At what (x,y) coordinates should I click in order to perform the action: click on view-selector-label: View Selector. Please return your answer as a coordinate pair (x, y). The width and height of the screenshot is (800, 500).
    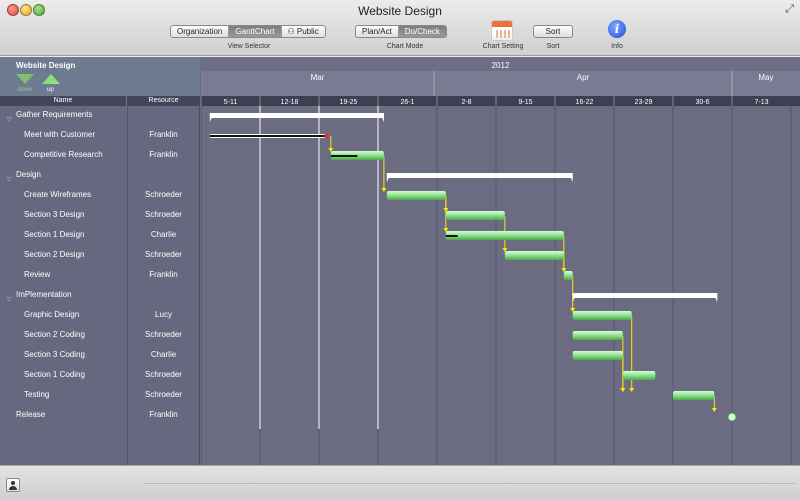
    Looking at the image, I should click on (249, 46).